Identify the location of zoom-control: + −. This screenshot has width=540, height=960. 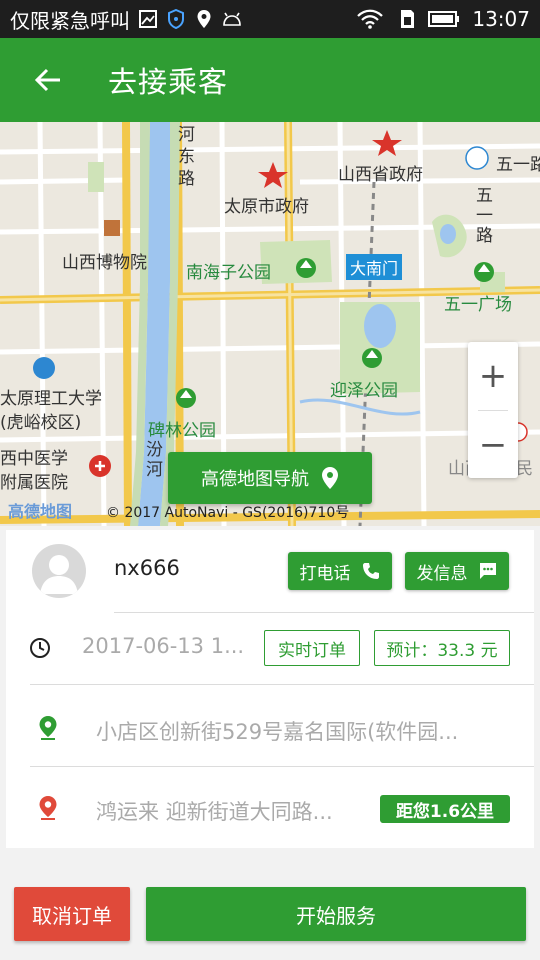
(493, 410).